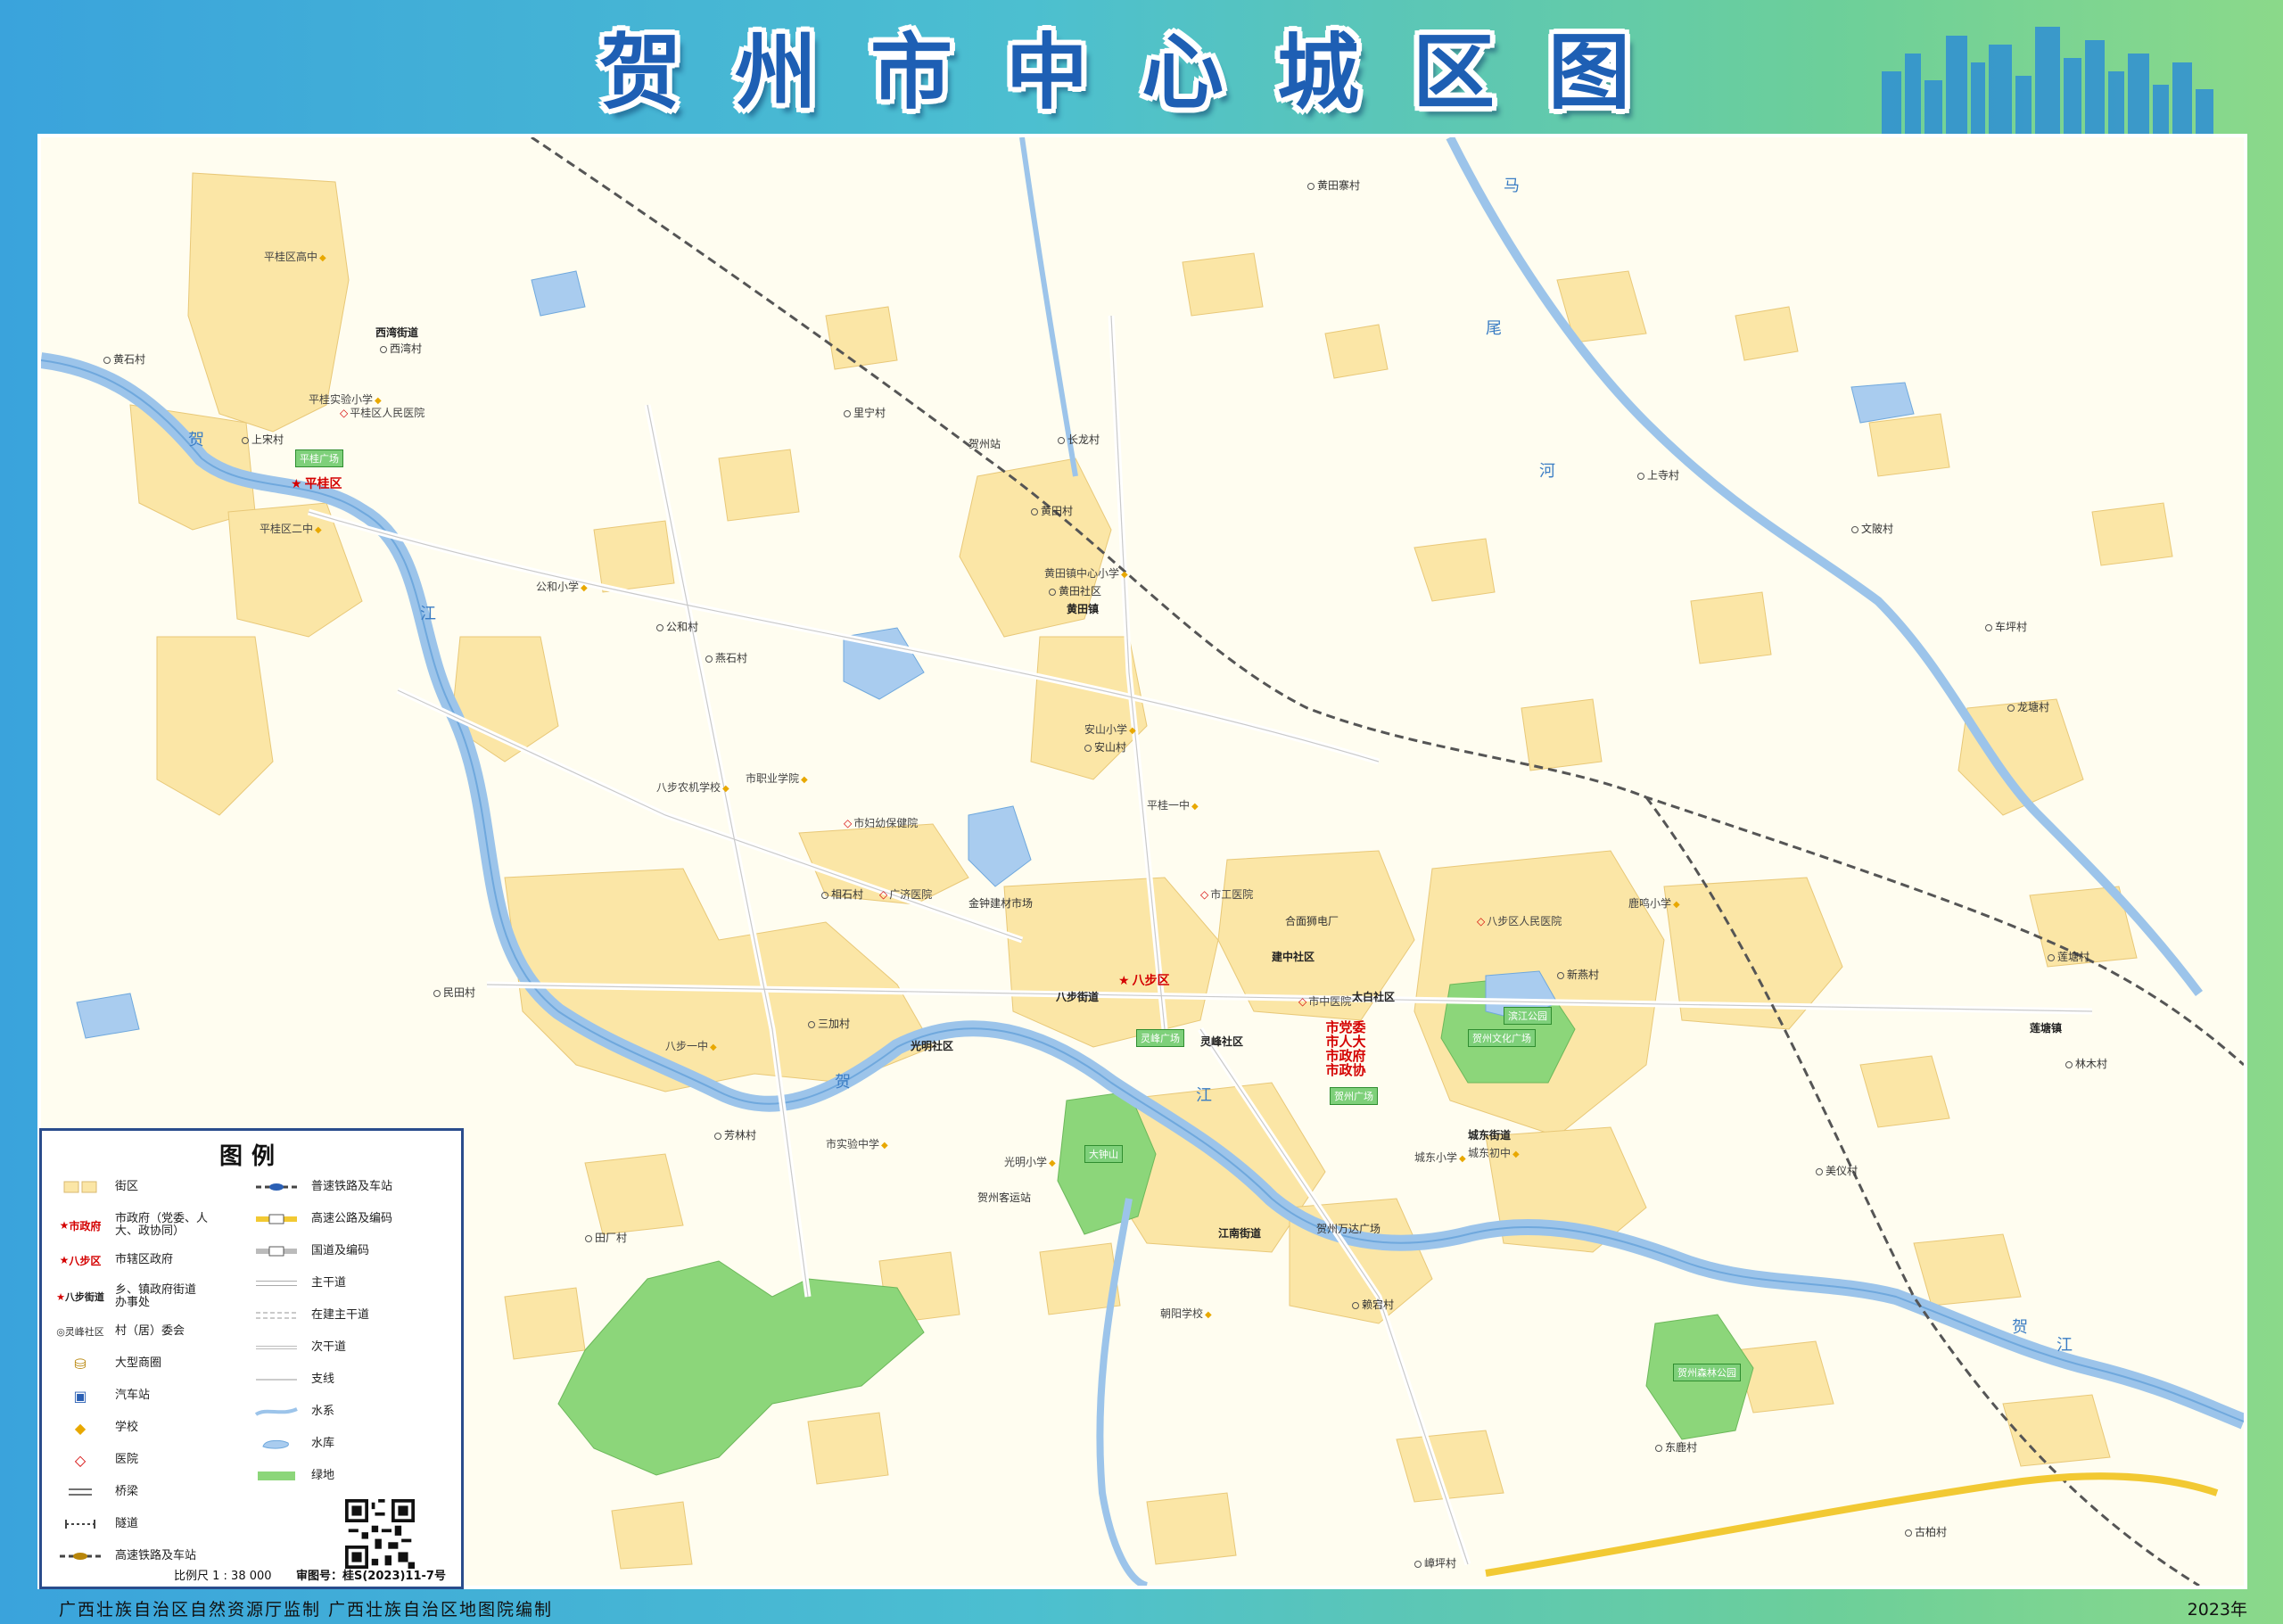 This screenshot has height=1624, width=2283. What do you see at coordinates (1186, 1313) in the screenshot?
I see `school-chaoyang: 朝阳学校` at bounding box center [1186, 1313].